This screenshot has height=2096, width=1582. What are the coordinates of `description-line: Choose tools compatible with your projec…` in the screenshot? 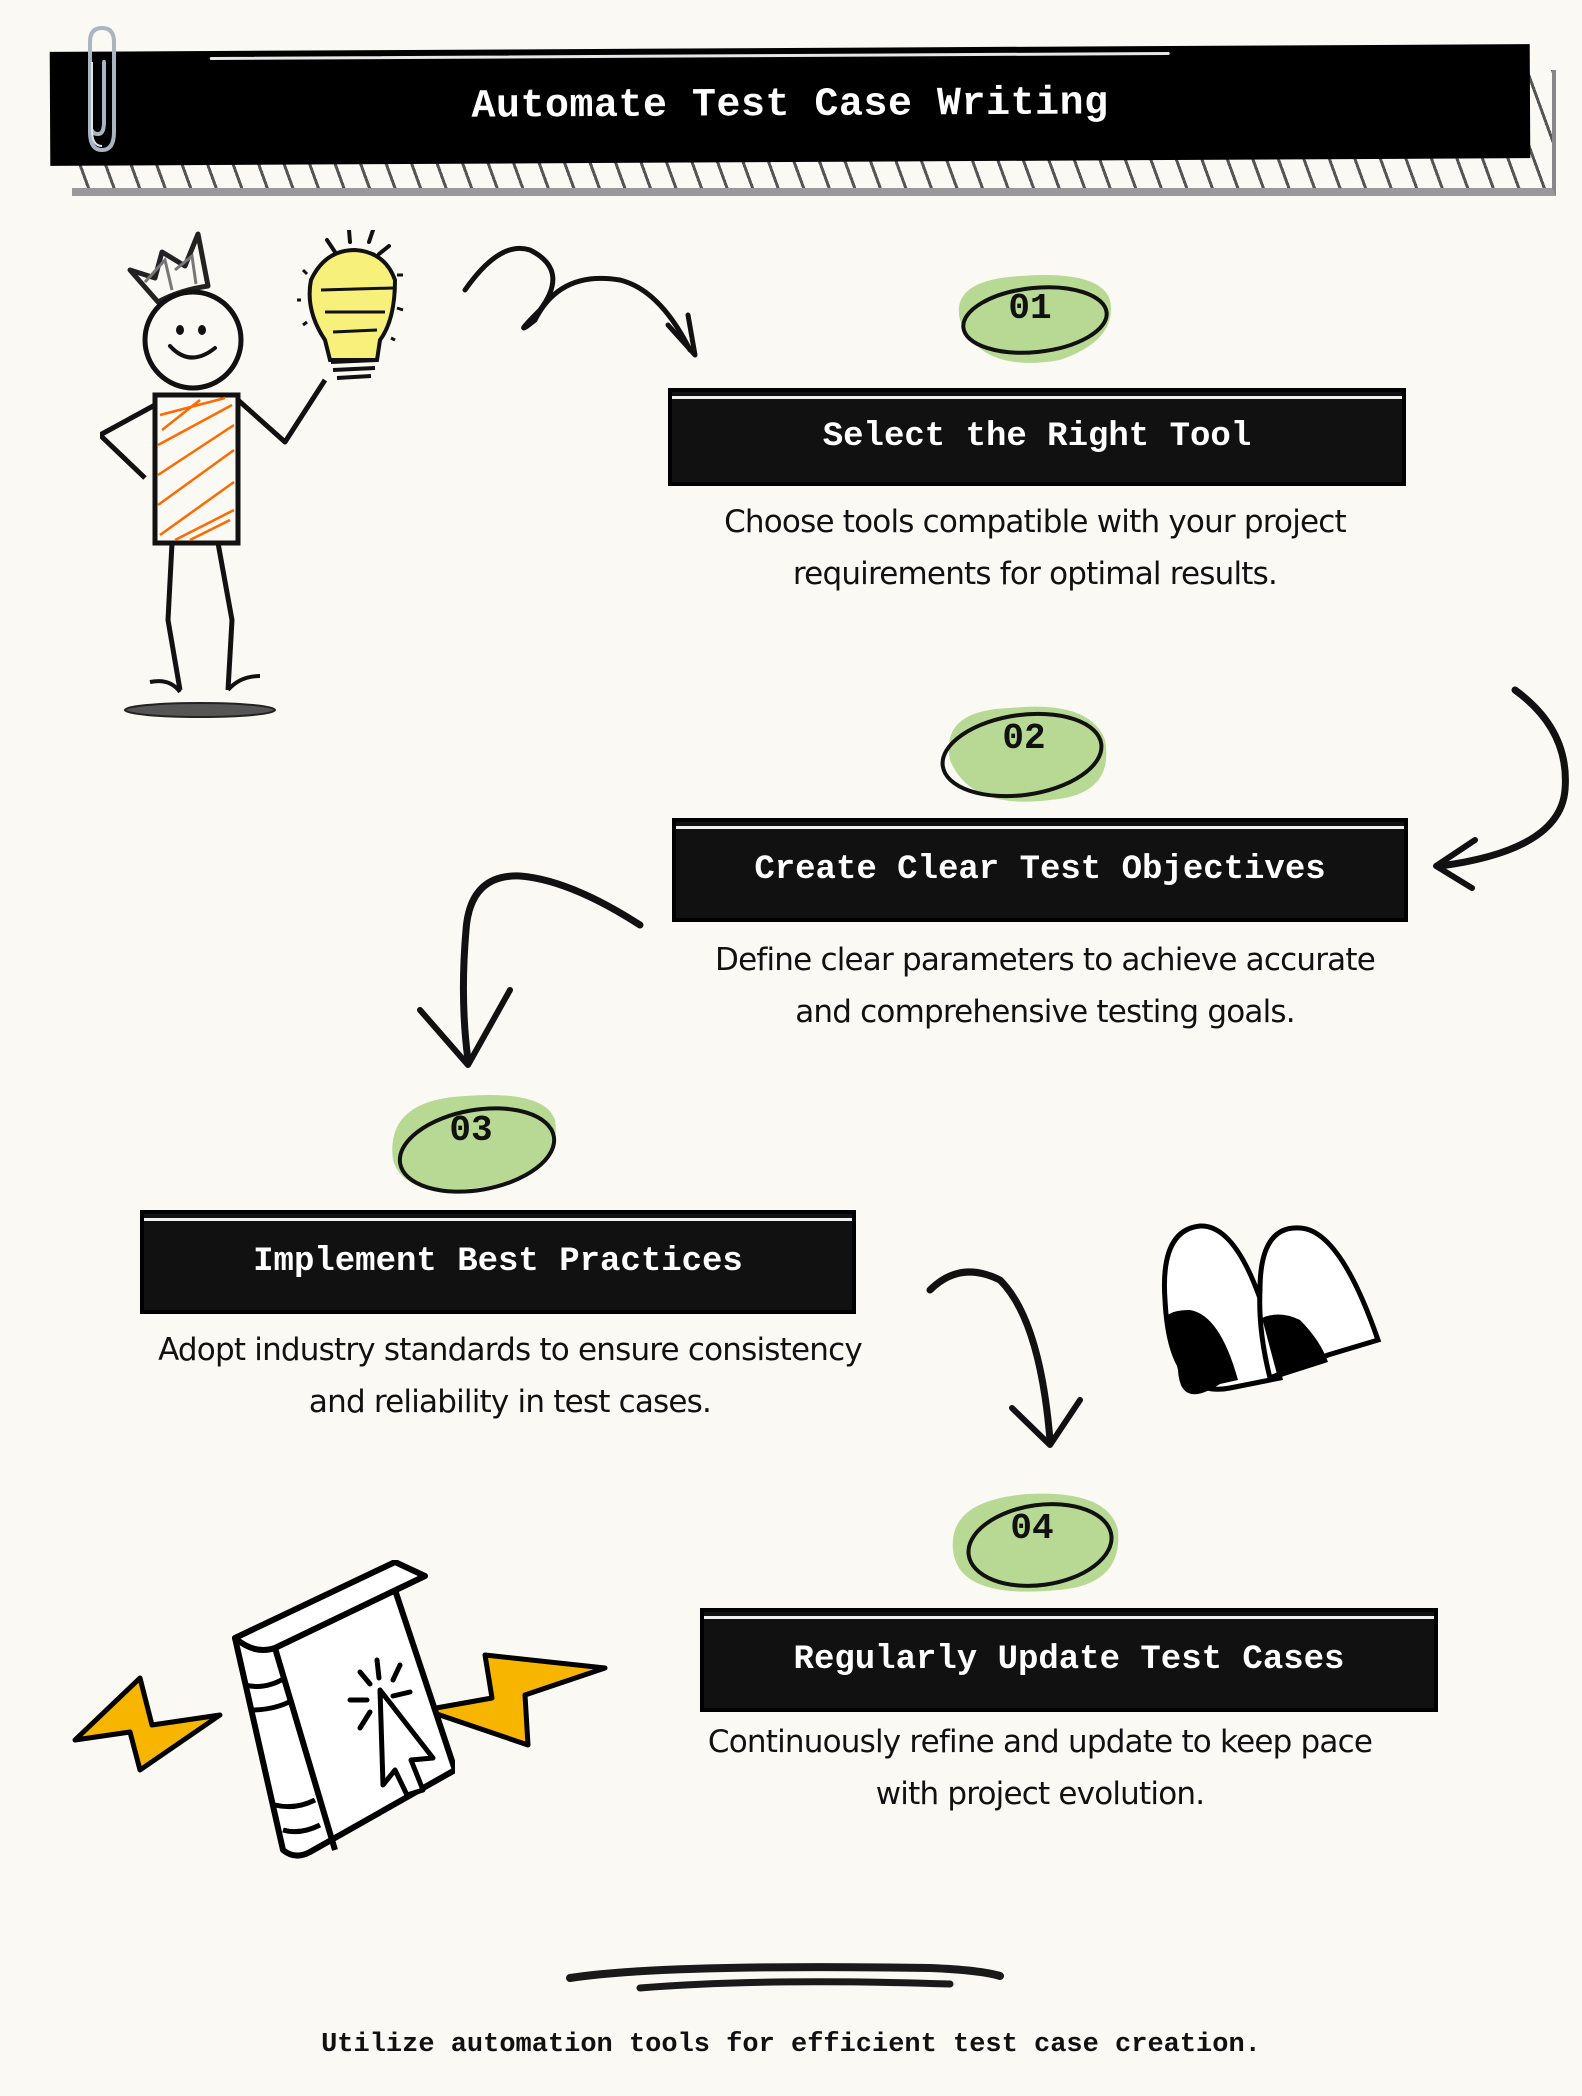 It's located at (1035, 522).